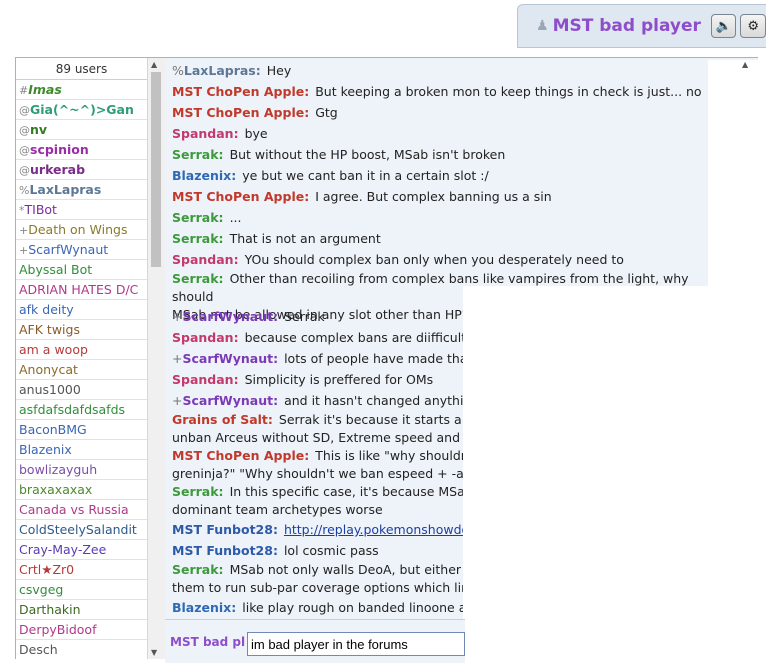 The height and width of the screenshot is (668, 766). What do you see at coordinates (376, 529) in the screenshot?
I see `message-link: http://replay.pokemonshowdo` at bounding box center [376, 529].